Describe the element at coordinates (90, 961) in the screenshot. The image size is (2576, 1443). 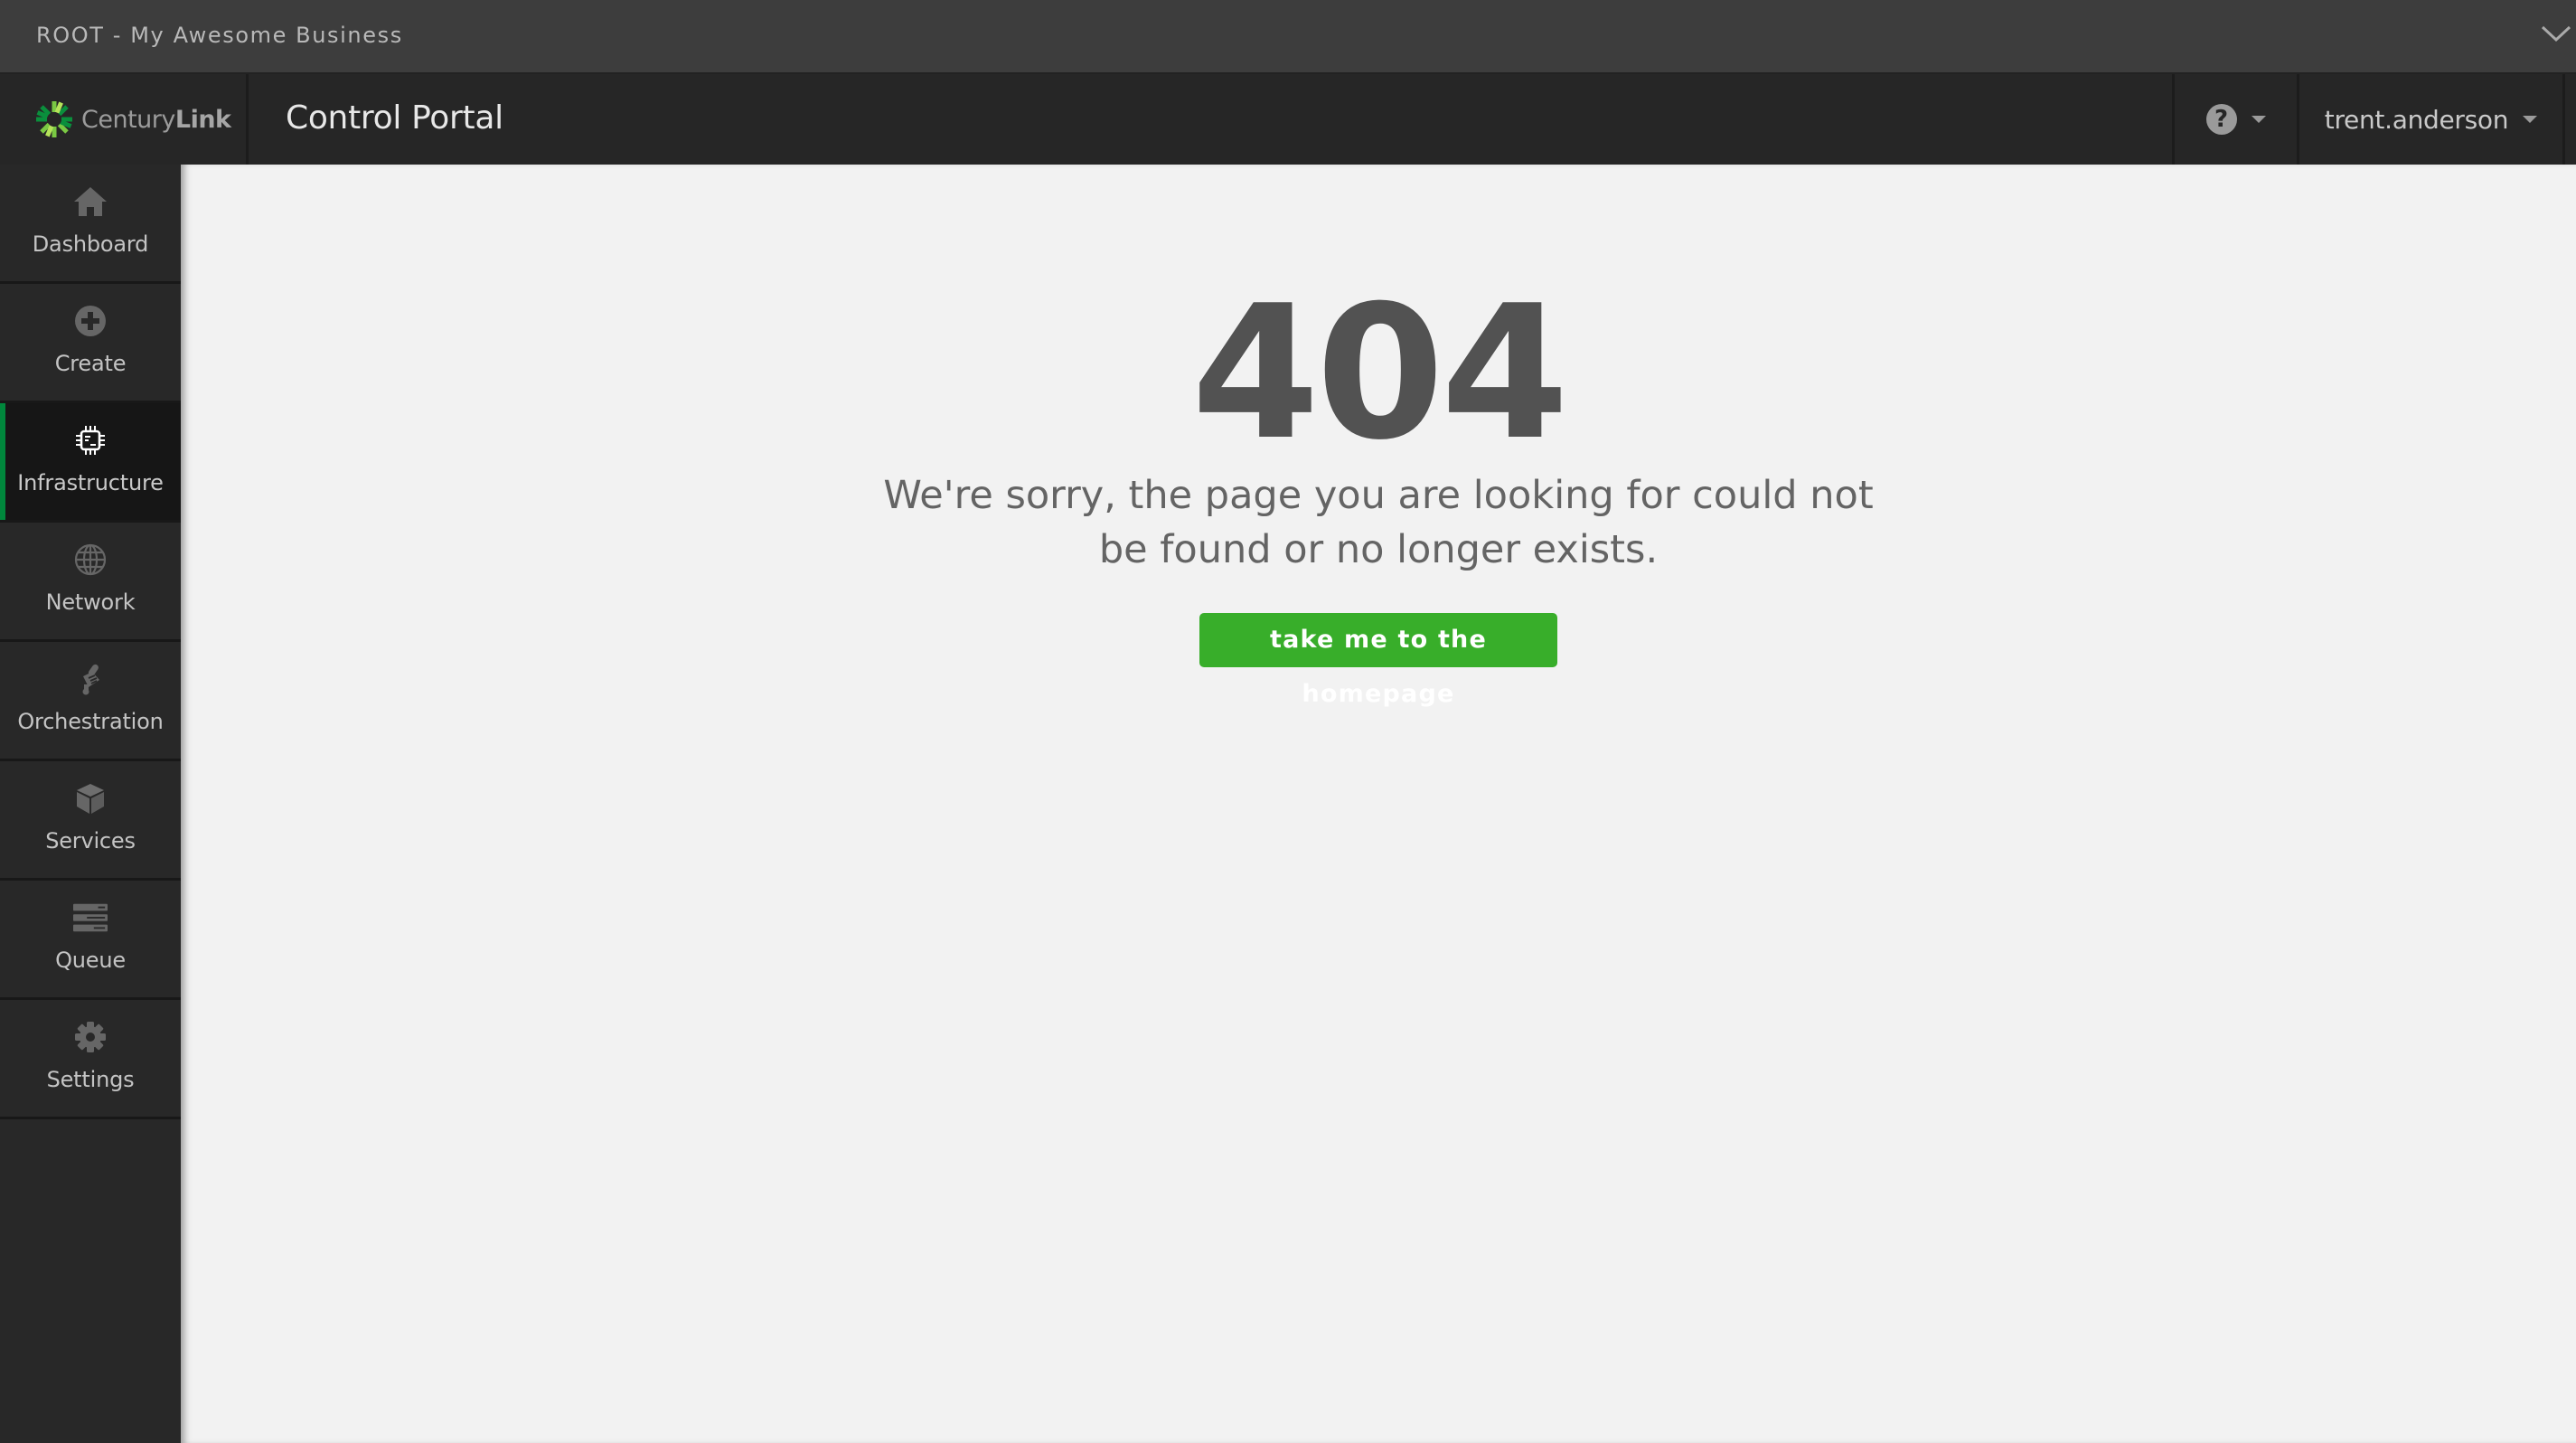
I see `sidebar-item-label: Queue` at that location.